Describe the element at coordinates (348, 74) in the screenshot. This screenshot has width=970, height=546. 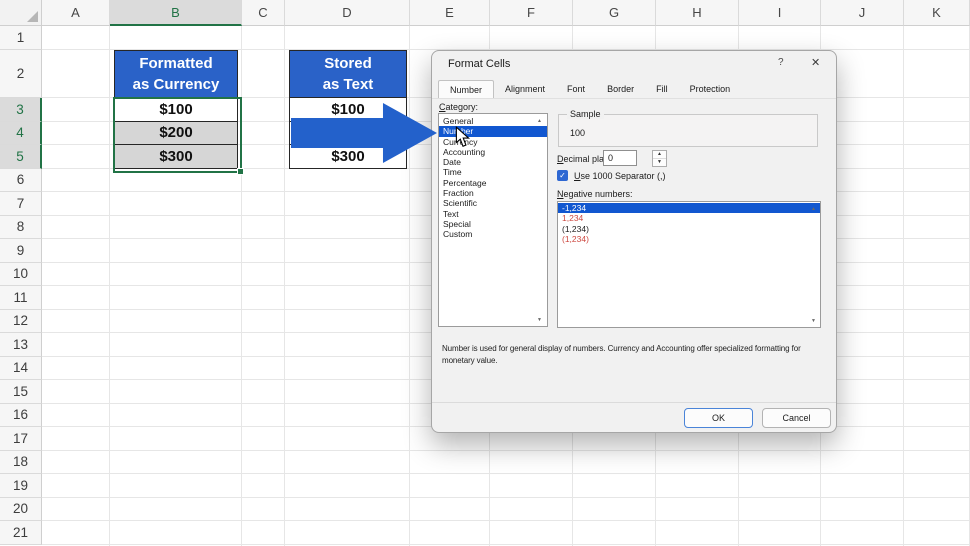
I see `cell-D2-text-header: Stored as Text` at that location.